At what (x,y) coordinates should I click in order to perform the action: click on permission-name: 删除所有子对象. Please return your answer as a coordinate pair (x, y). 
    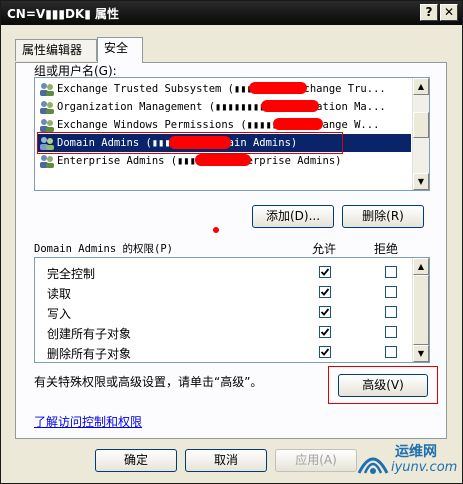
    Looking at the image, I should click on (89, 354).